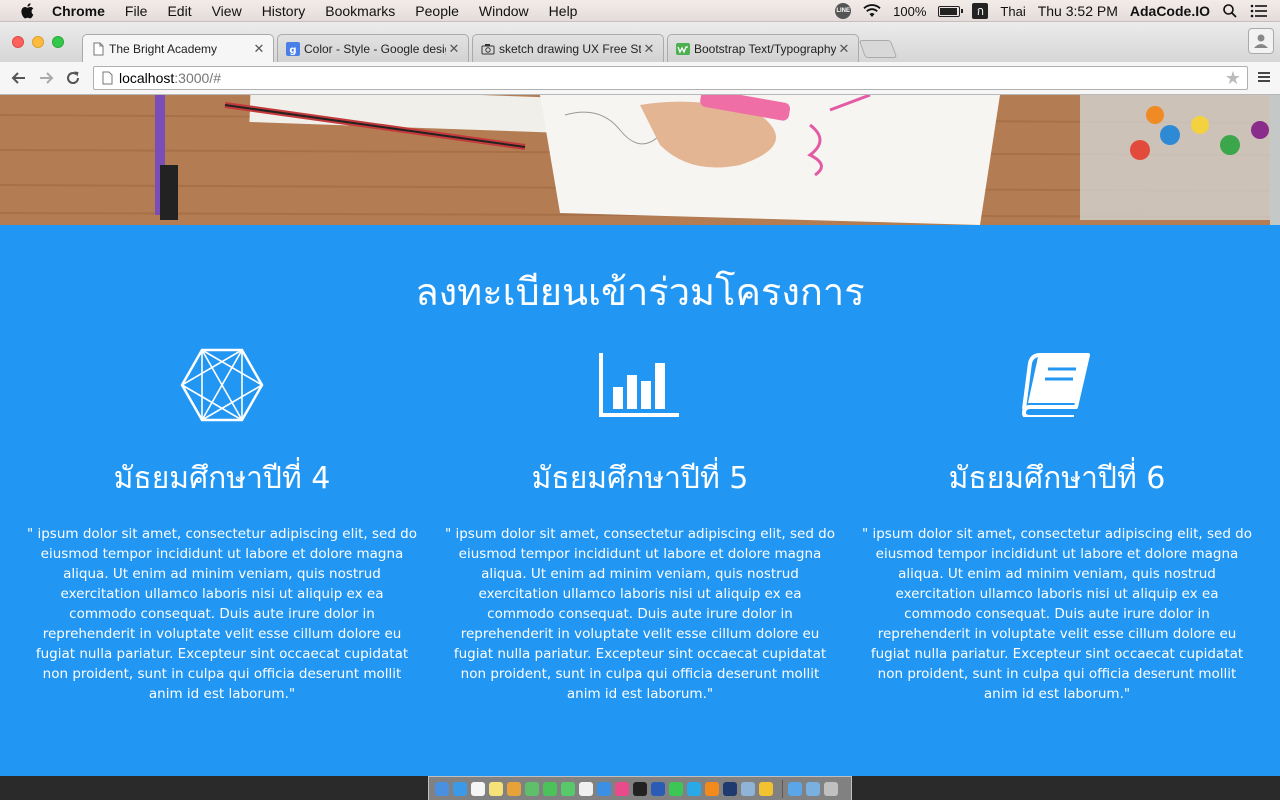 The image size is (1280, 800). I want to click on input-source-label: Thai, so click(1012, 11).